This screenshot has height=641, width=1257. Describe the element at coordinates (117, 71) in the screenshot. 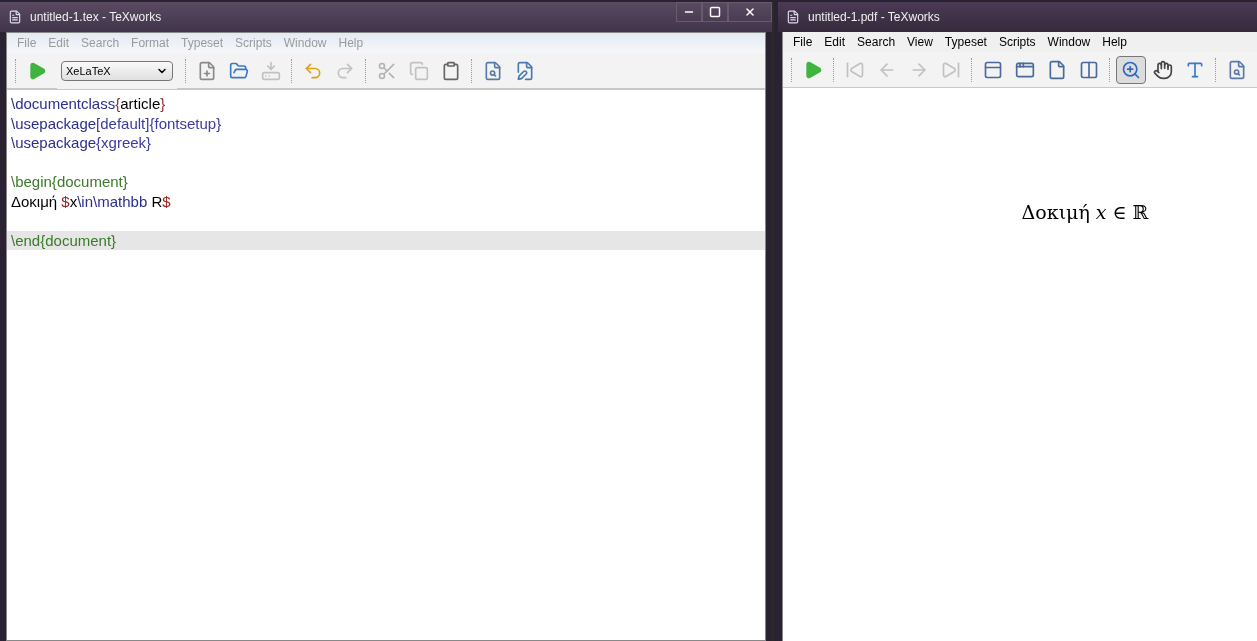

I see `engine-dropdown: XeLaTeX` at that location.